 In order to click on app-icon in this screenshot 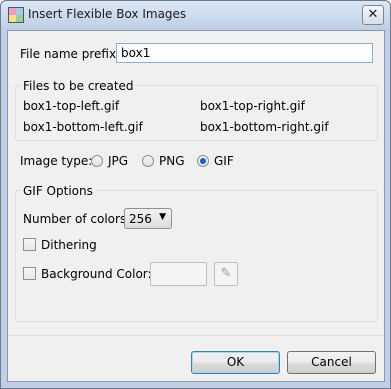, I will do `click(16, 15)`.